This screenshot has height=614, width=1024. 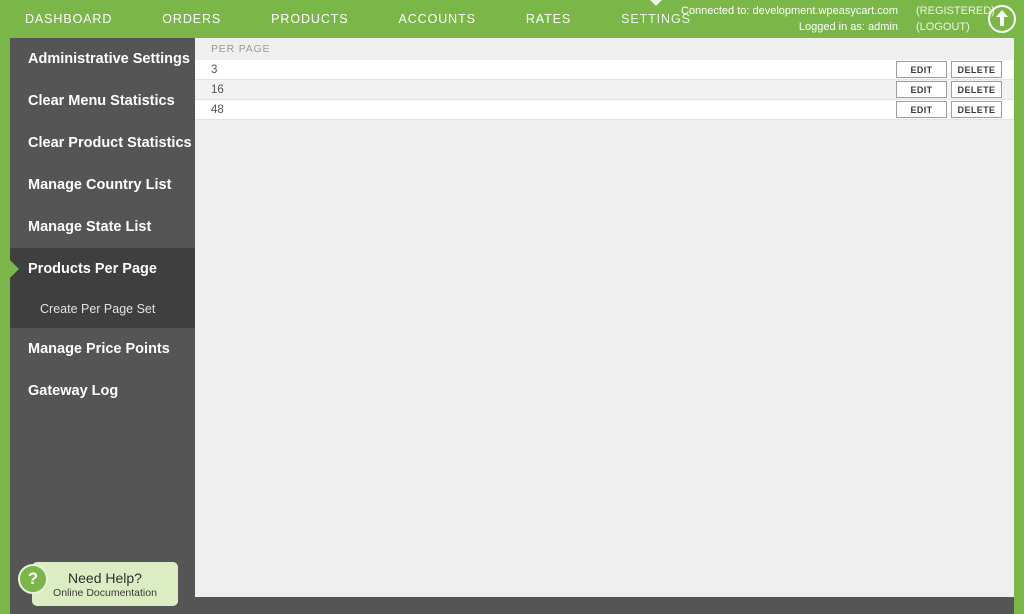 I want to click on sidebar-subitem-label: Create Per Page Set, so click(x=98, y=309).